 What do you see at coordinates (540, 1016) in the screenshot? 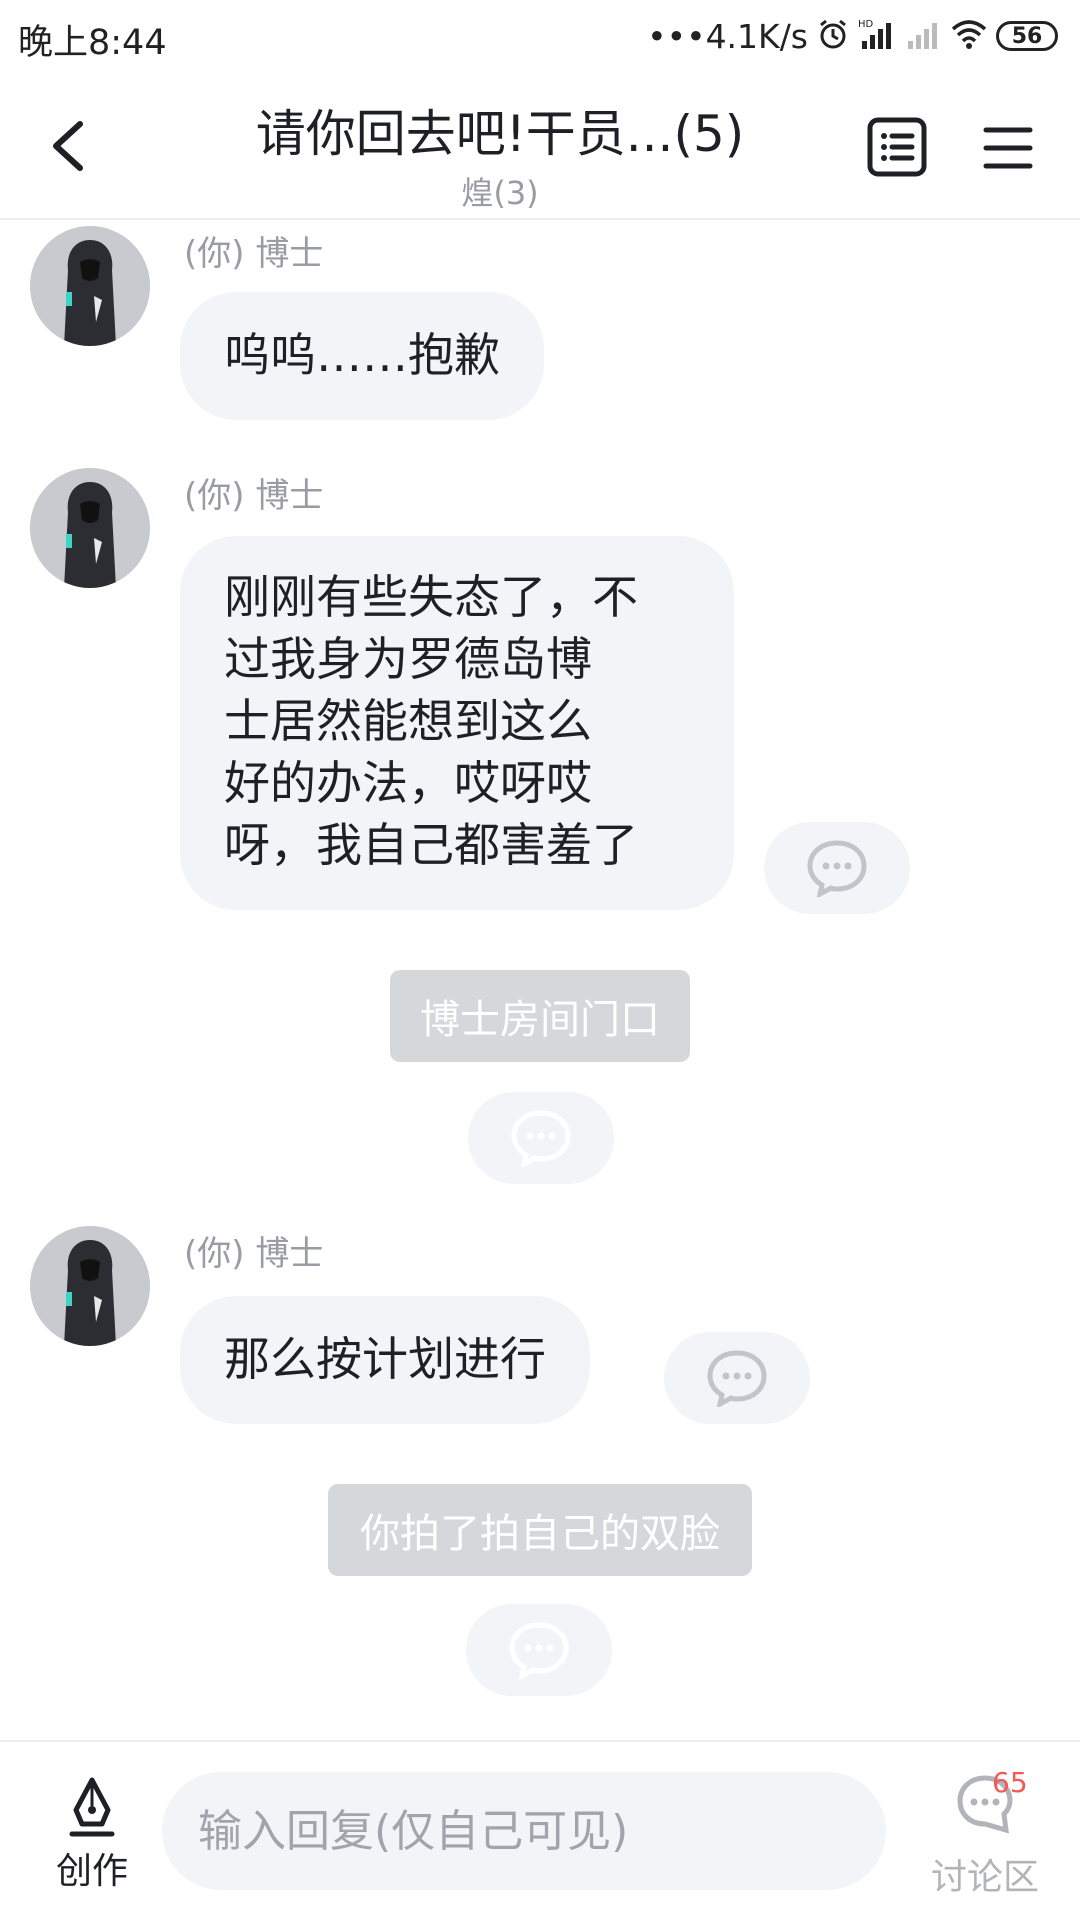
I see `narration-label: 博士房间门口` at bounding box center [540, 1016].